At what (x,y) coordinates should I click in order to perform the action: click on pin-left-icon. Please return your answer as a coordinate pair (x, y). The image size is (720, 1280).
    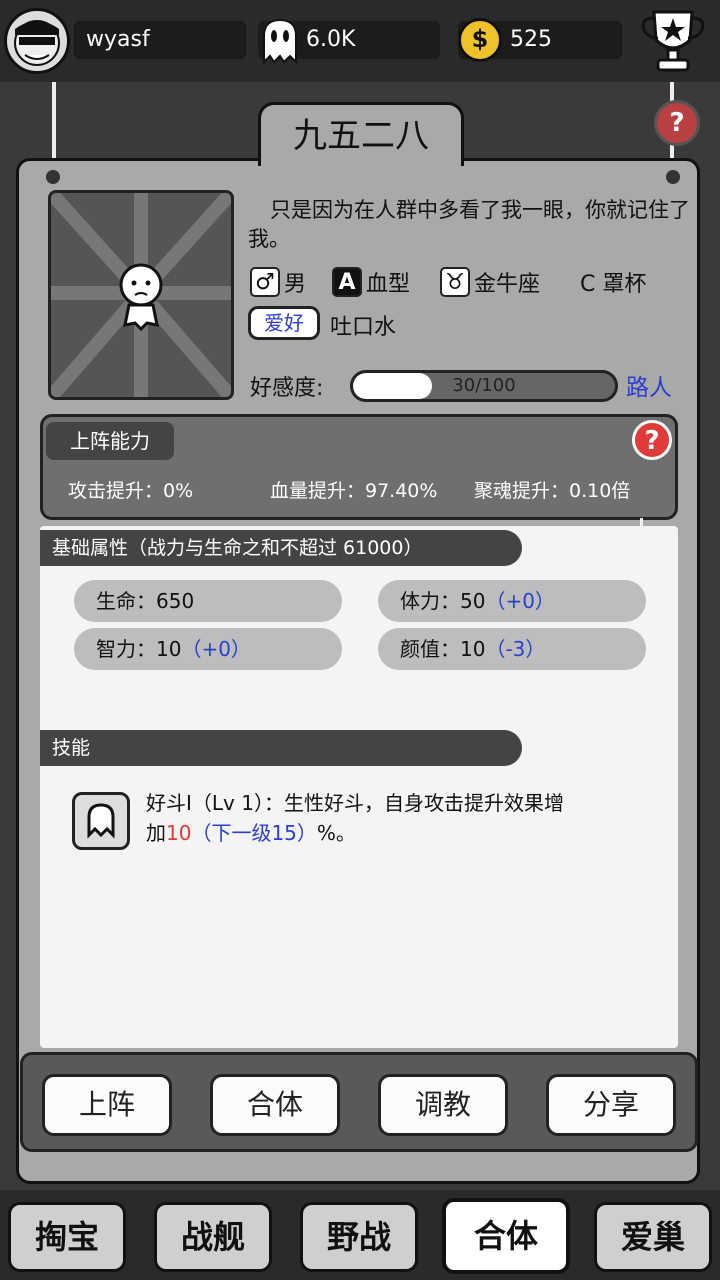
    Looking at the image, I should click on (53, 177).